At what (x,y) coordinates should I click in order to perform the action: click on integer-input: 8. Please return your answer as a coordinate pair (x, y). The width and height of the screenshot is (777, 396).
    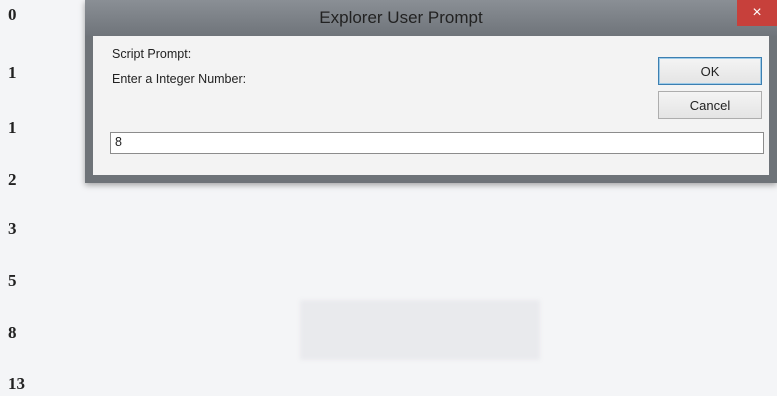
    Looking at the image, I should click on (437, 143).